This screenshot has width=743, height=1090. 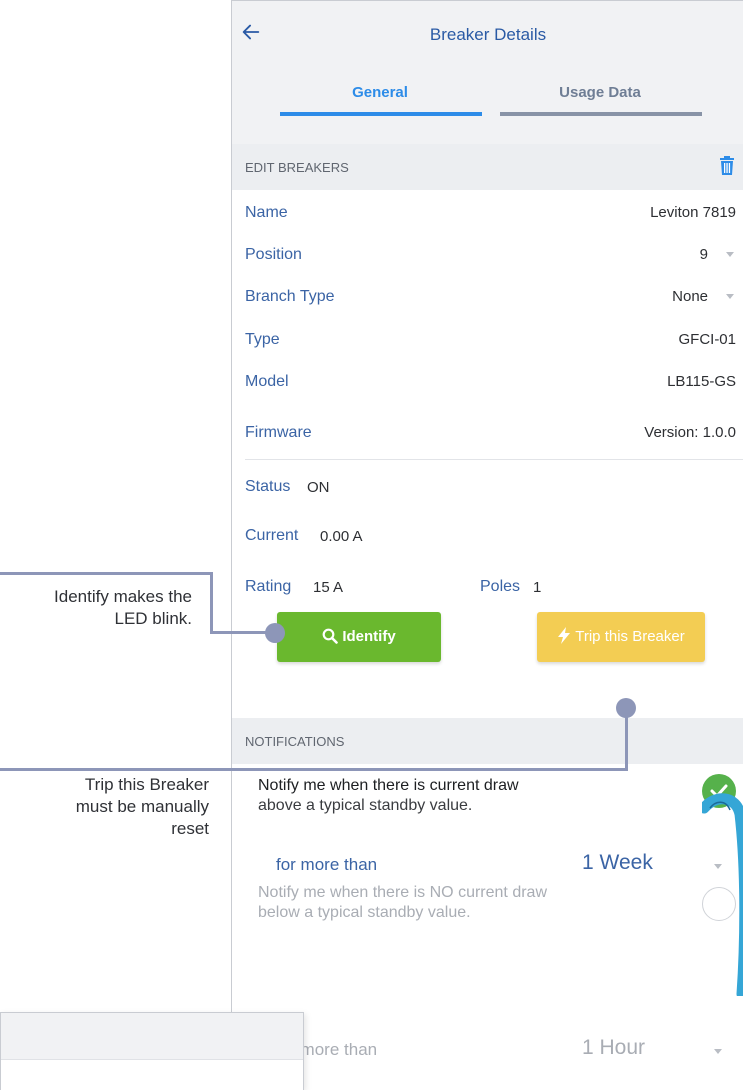 What do you see at coordinates (240, 632) in the screenshot?
I see `identify-connector-bottom` at bounding box center [240, 632].